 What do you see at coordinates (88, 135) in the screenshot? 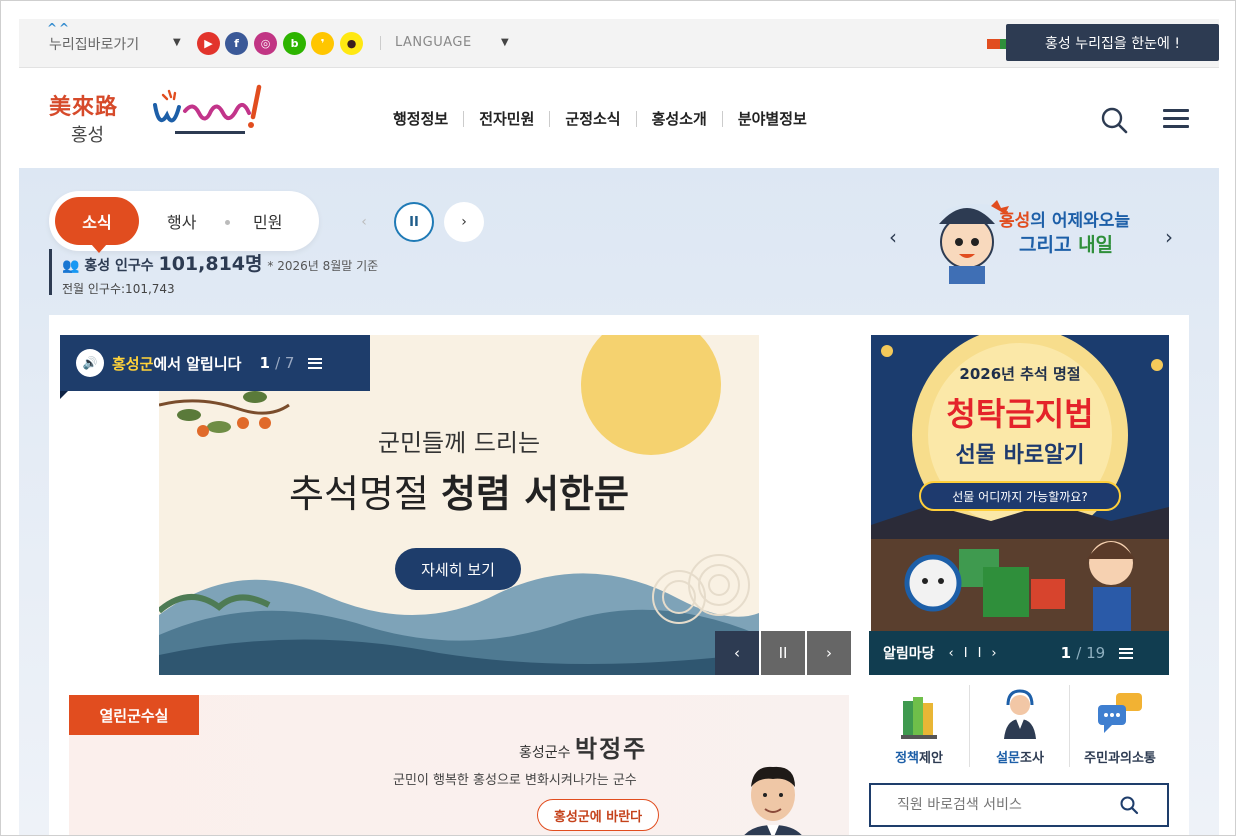
I see `logo-subtext: 홍성` at bounding box center [88, 135].